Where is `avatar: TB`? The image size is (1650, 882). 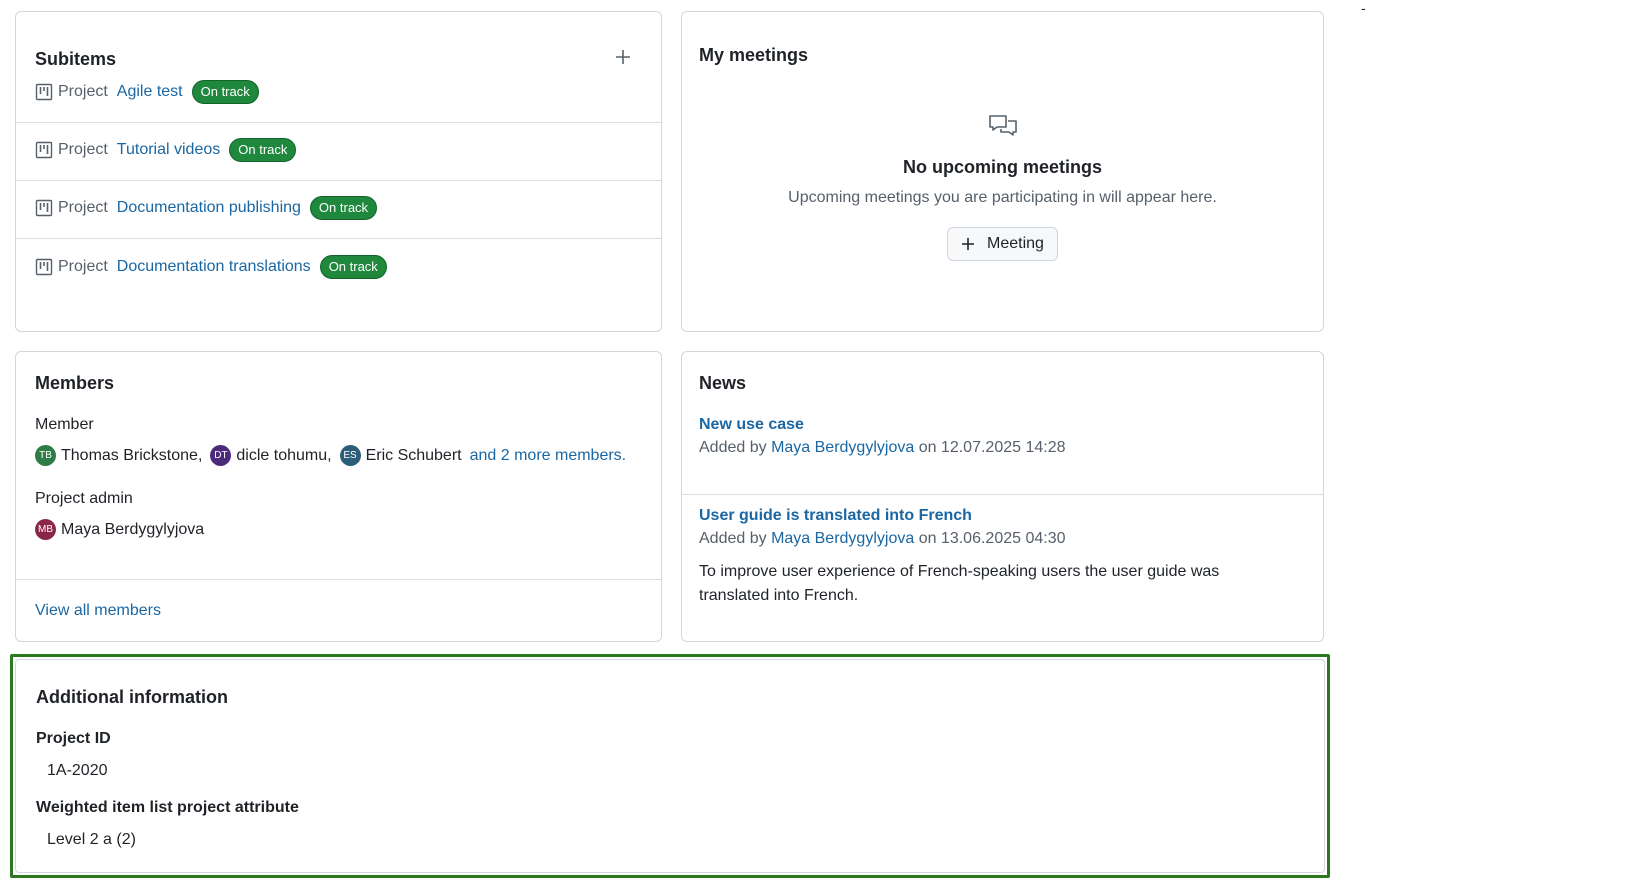 avatar: TB is located at coordinates (45, 455).